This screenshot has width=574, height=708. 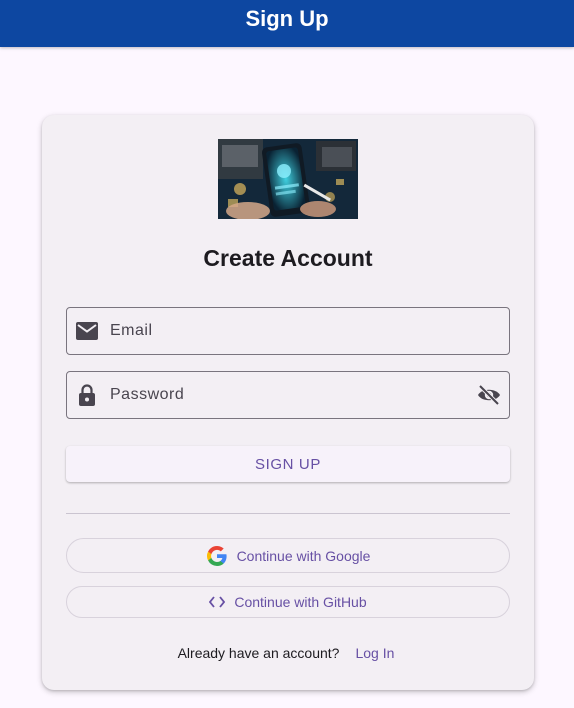 I want to click on login-prompt: Already have an account? Log In, so click(x=288, y=653).